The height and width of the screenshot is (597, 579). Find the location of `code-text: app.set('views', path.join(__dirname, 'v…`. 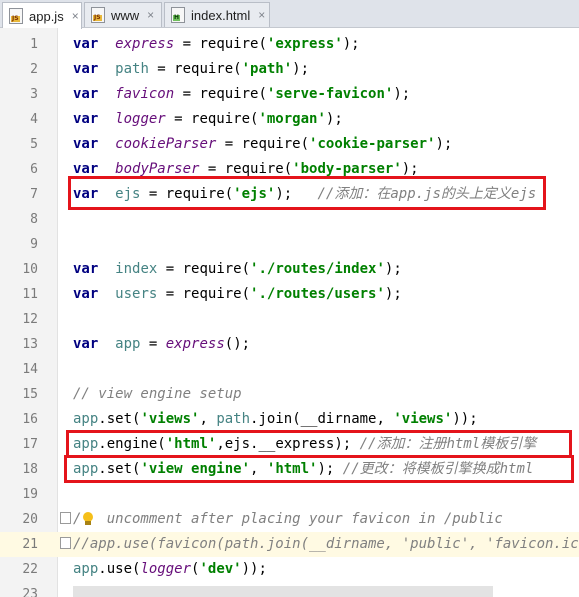

code-text: app.set('views', path.join(__dirname, 'v… is located at coordinates (275, 419).